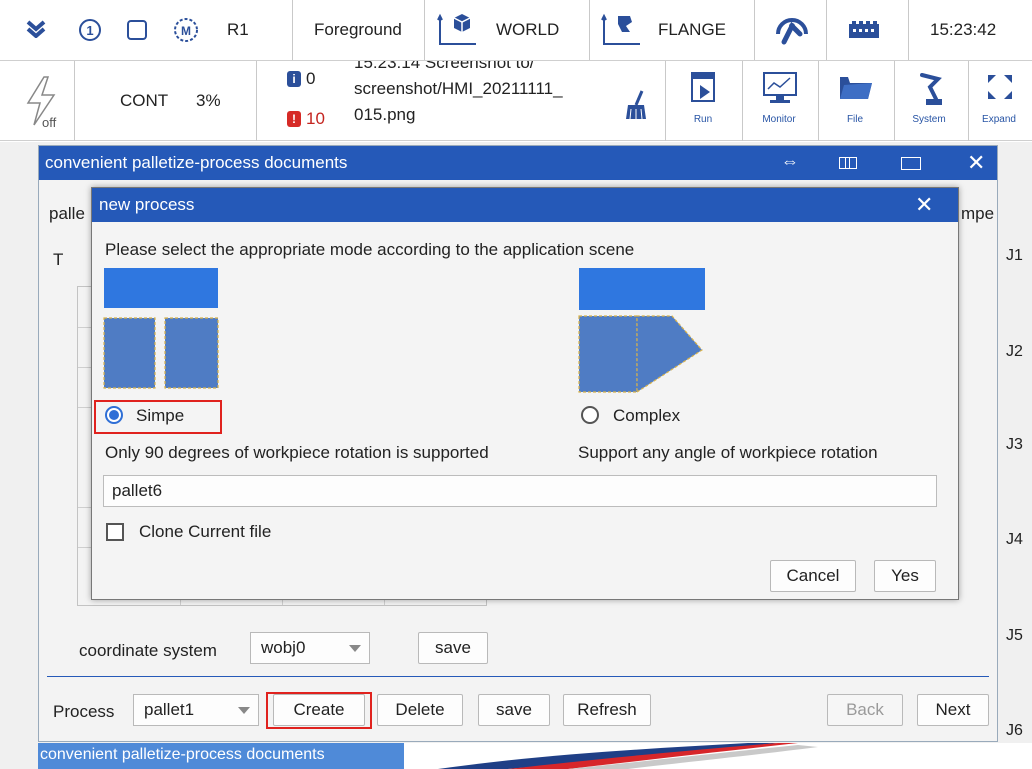 This screenshot has width=1032, height=769. Describe the element at coordinates (169, 709) in the screenshot. I see `process-value: pallet1` at that location.